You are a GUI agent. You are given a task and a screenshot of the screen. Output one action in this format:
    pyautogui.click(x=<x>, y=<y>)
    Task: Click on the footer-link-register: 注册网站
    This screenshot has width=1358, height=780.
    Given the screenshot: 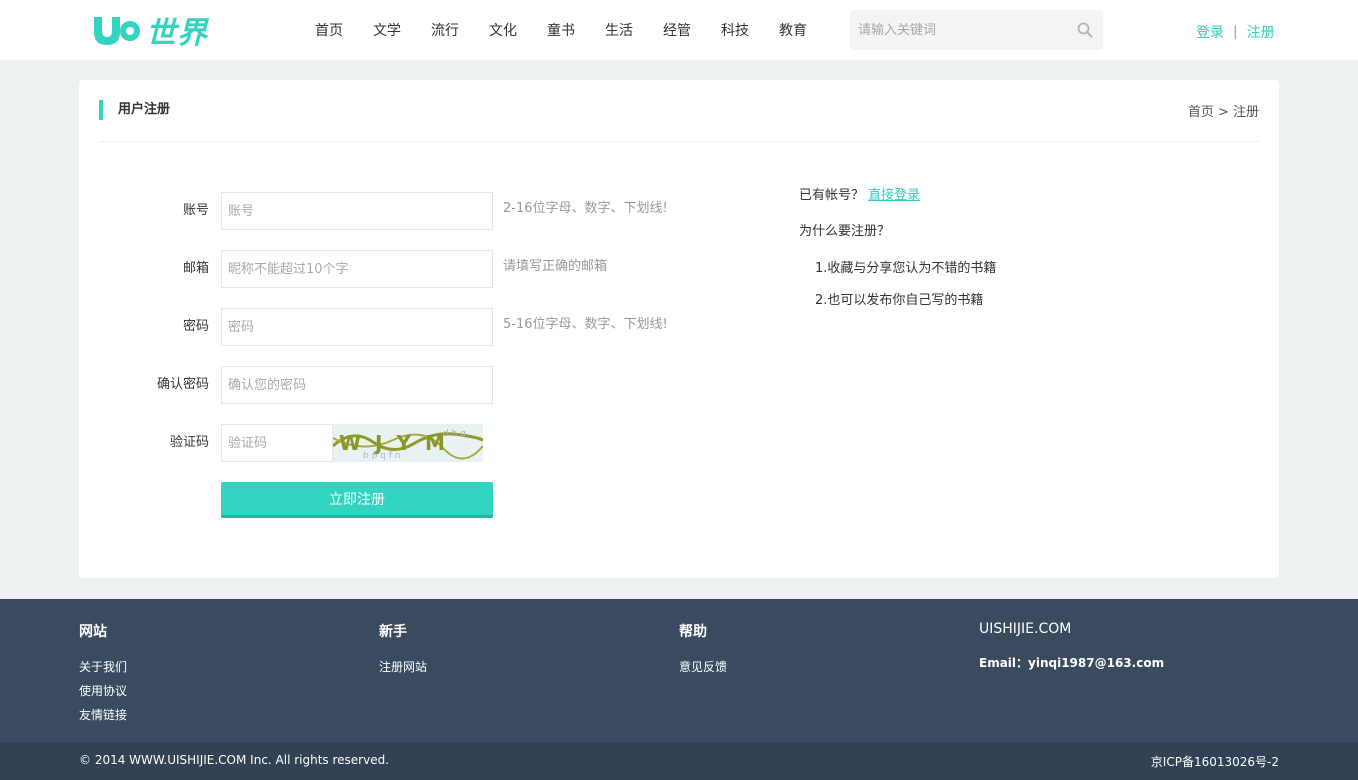 What is the action you would take?
    pyautogui.click(x=403, y=667)
    